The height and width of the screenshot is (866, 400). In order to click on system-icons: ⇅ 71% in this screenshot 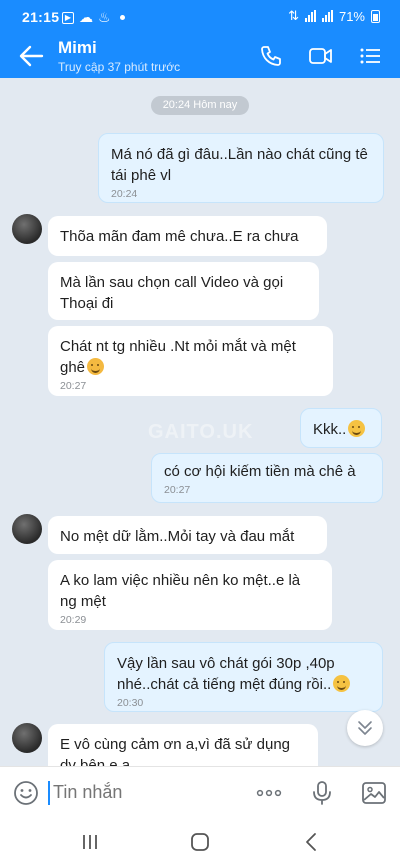, I will do `click(334, 16)`.